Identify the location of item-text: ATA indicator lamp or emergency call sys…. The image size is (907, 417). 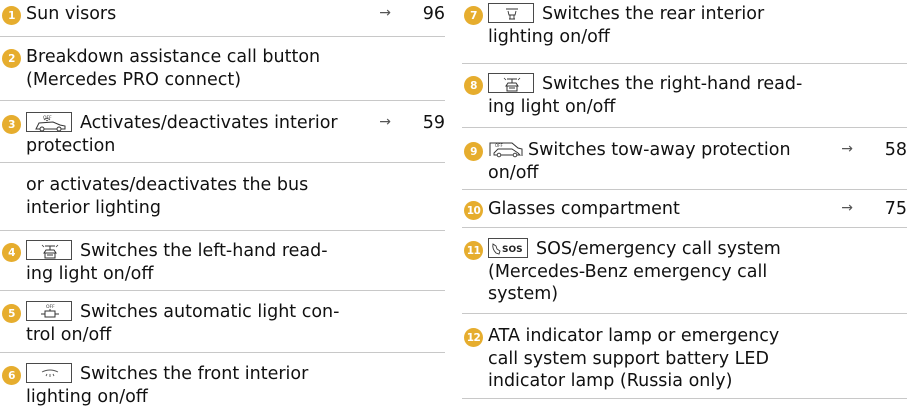
(662, 359).